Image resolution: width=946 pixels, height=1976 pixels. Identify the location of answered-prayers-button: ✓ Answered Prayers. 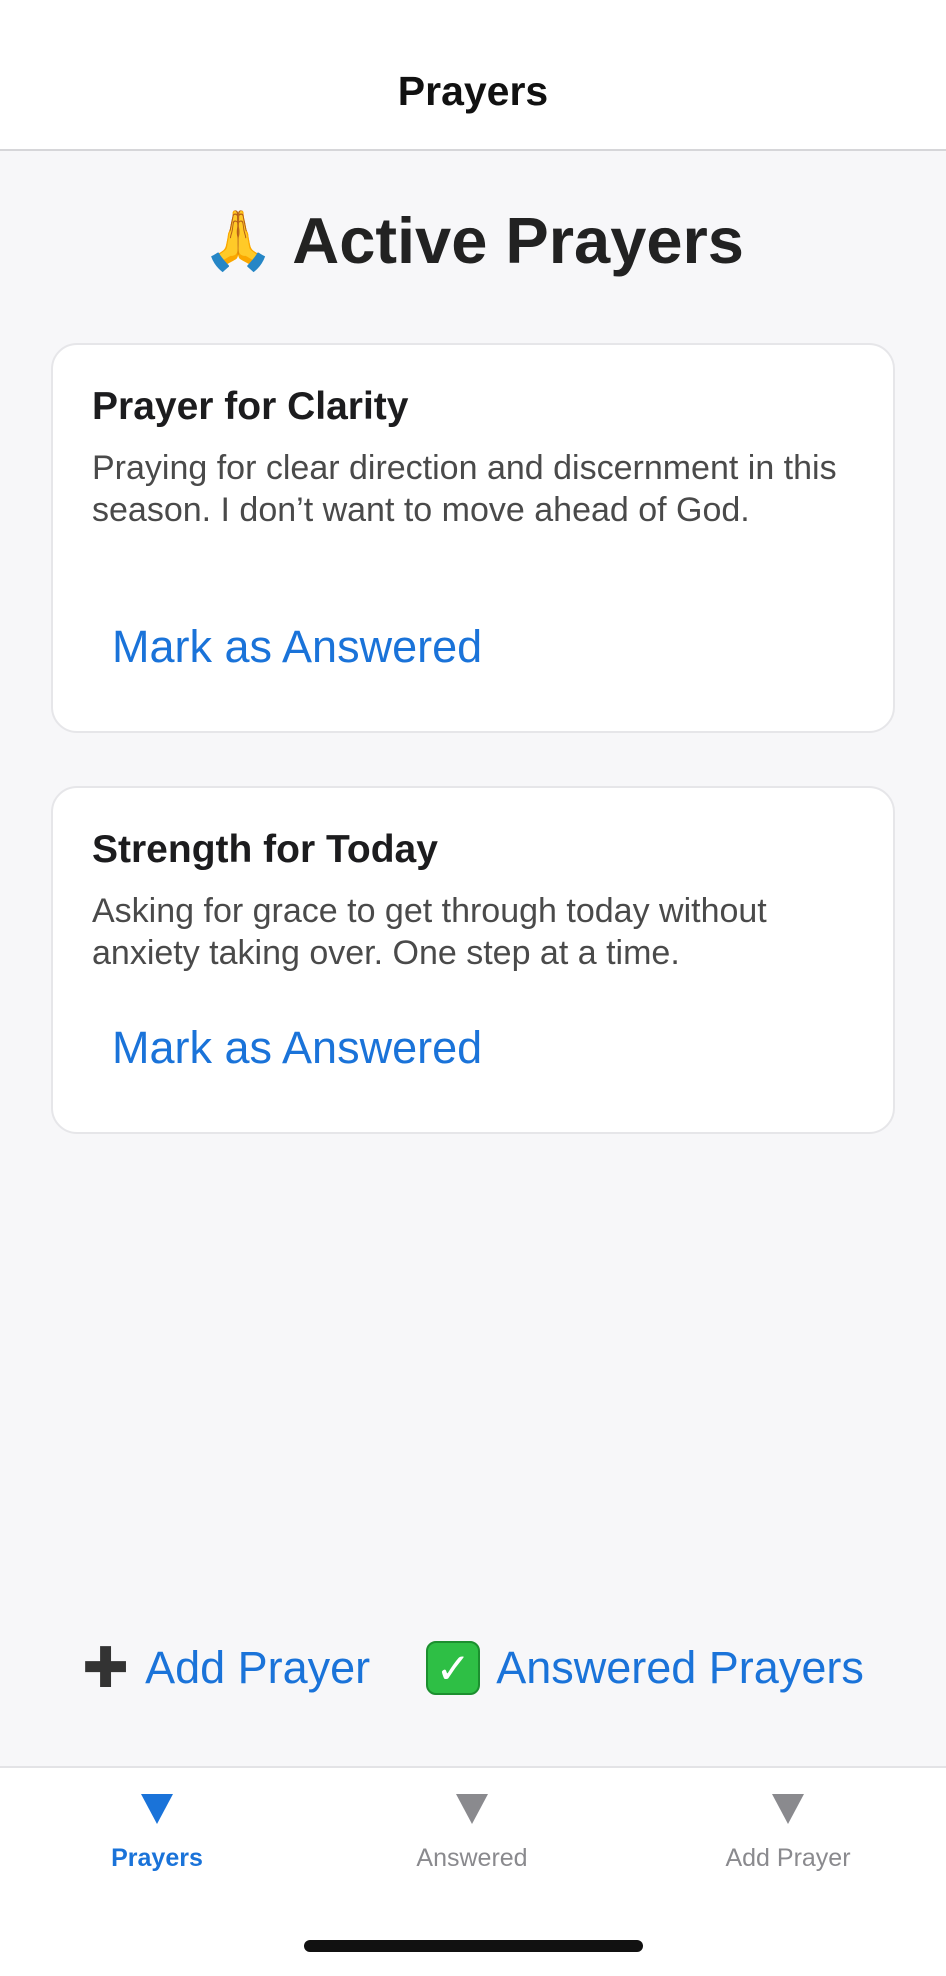
(645, 1668).